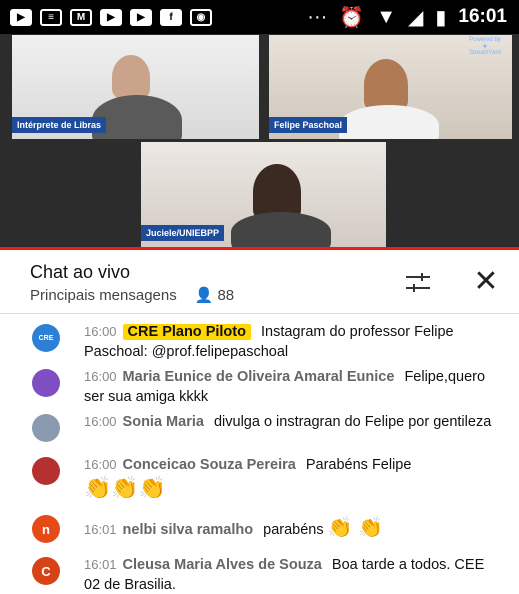  What do you see at coordinates (485, 46) in the screenshot?
I see `streamyard-logo: Powered by ● StreamYard` at bounding box center [485, 46].